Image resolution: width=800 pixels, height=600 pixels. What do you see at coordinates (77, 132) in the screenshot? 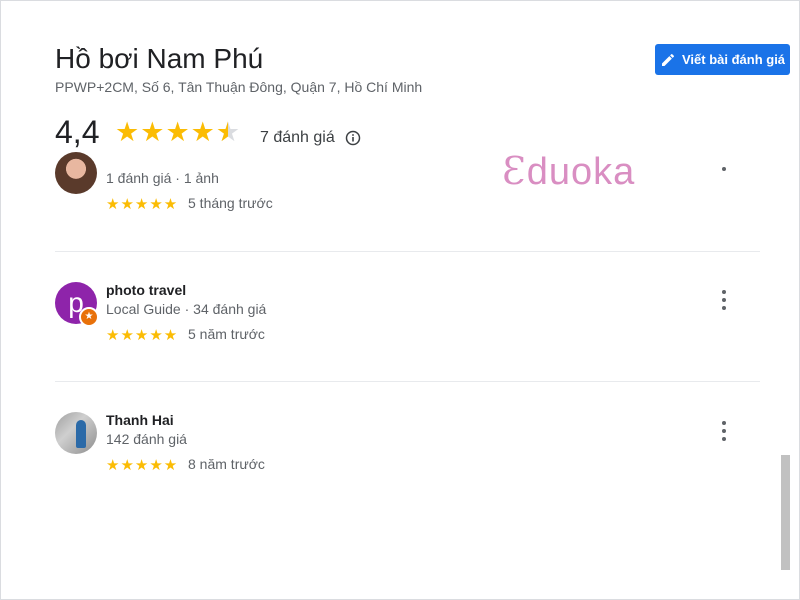
I see `average-rating: 4,4` at bounding box center [77, 132].